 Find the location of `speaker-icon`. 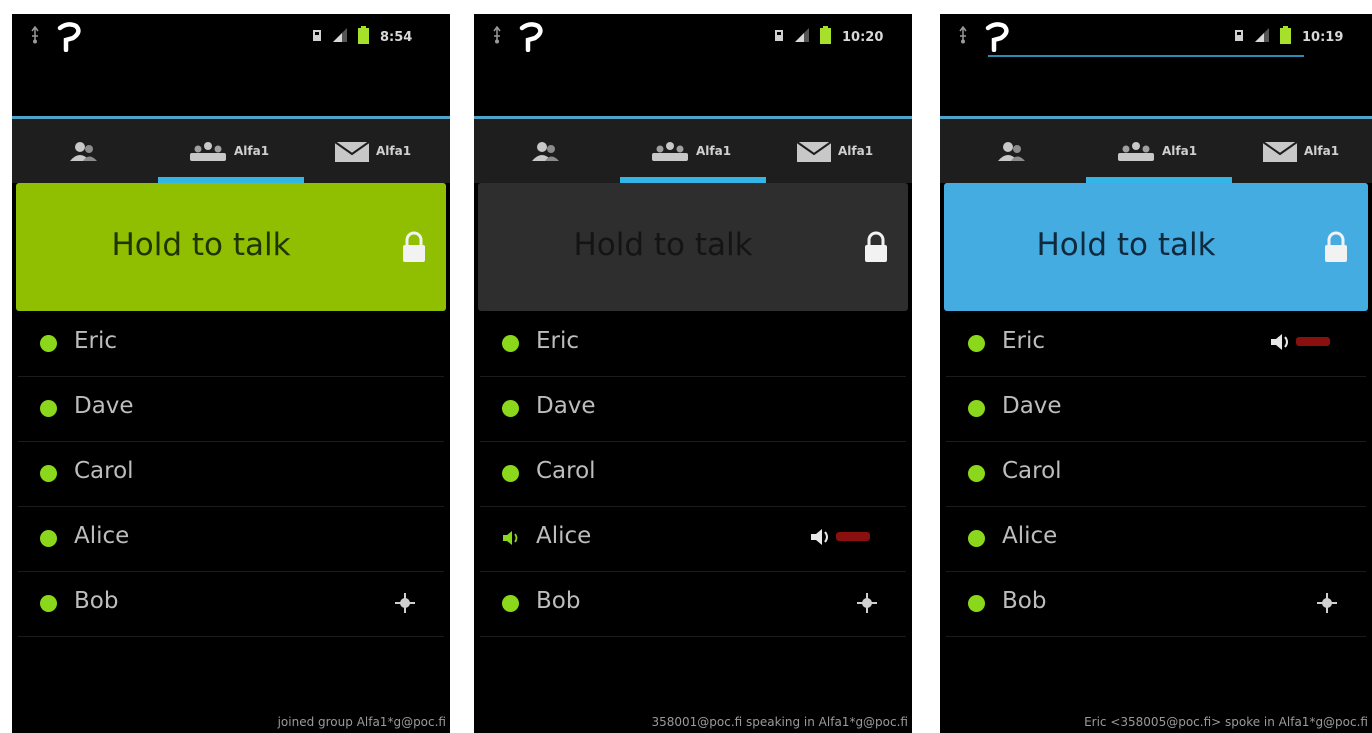

speaker-icon is located at coordinates (1279, 342).